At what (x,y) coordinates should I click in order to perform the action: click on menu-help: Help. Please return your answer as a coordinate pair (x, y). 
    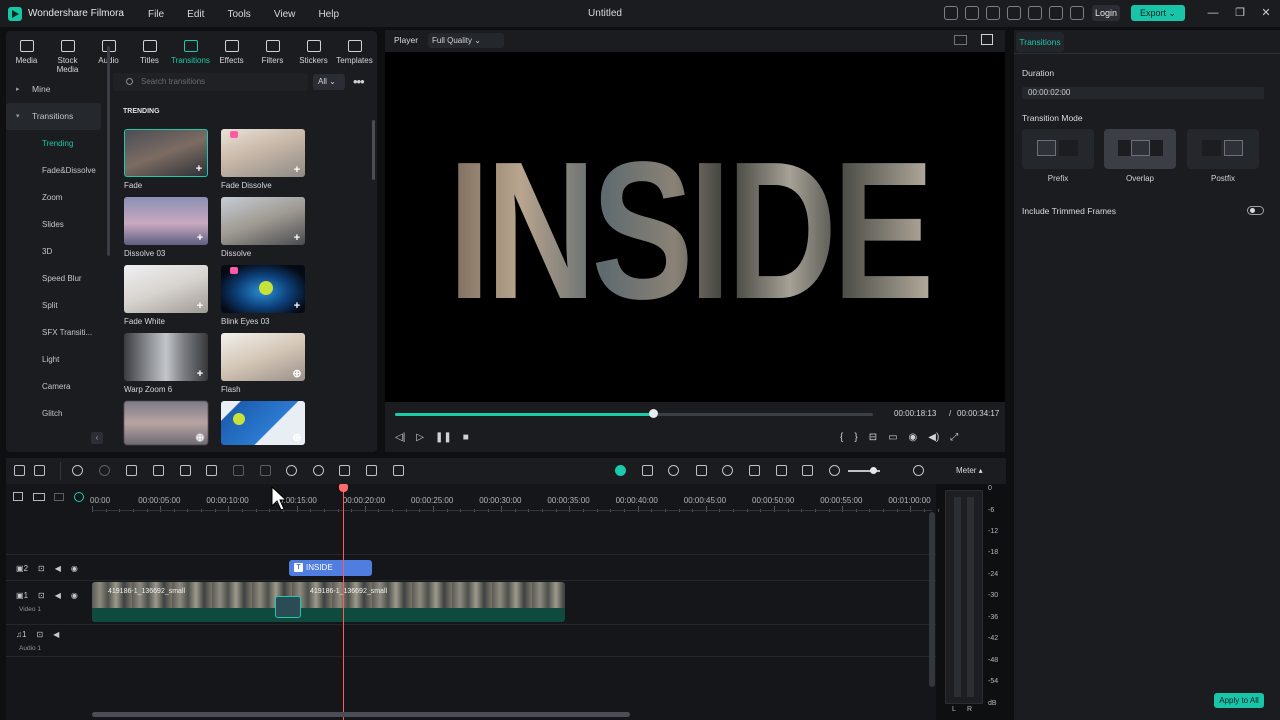
    Looking at the image, I should click on (328, 14).